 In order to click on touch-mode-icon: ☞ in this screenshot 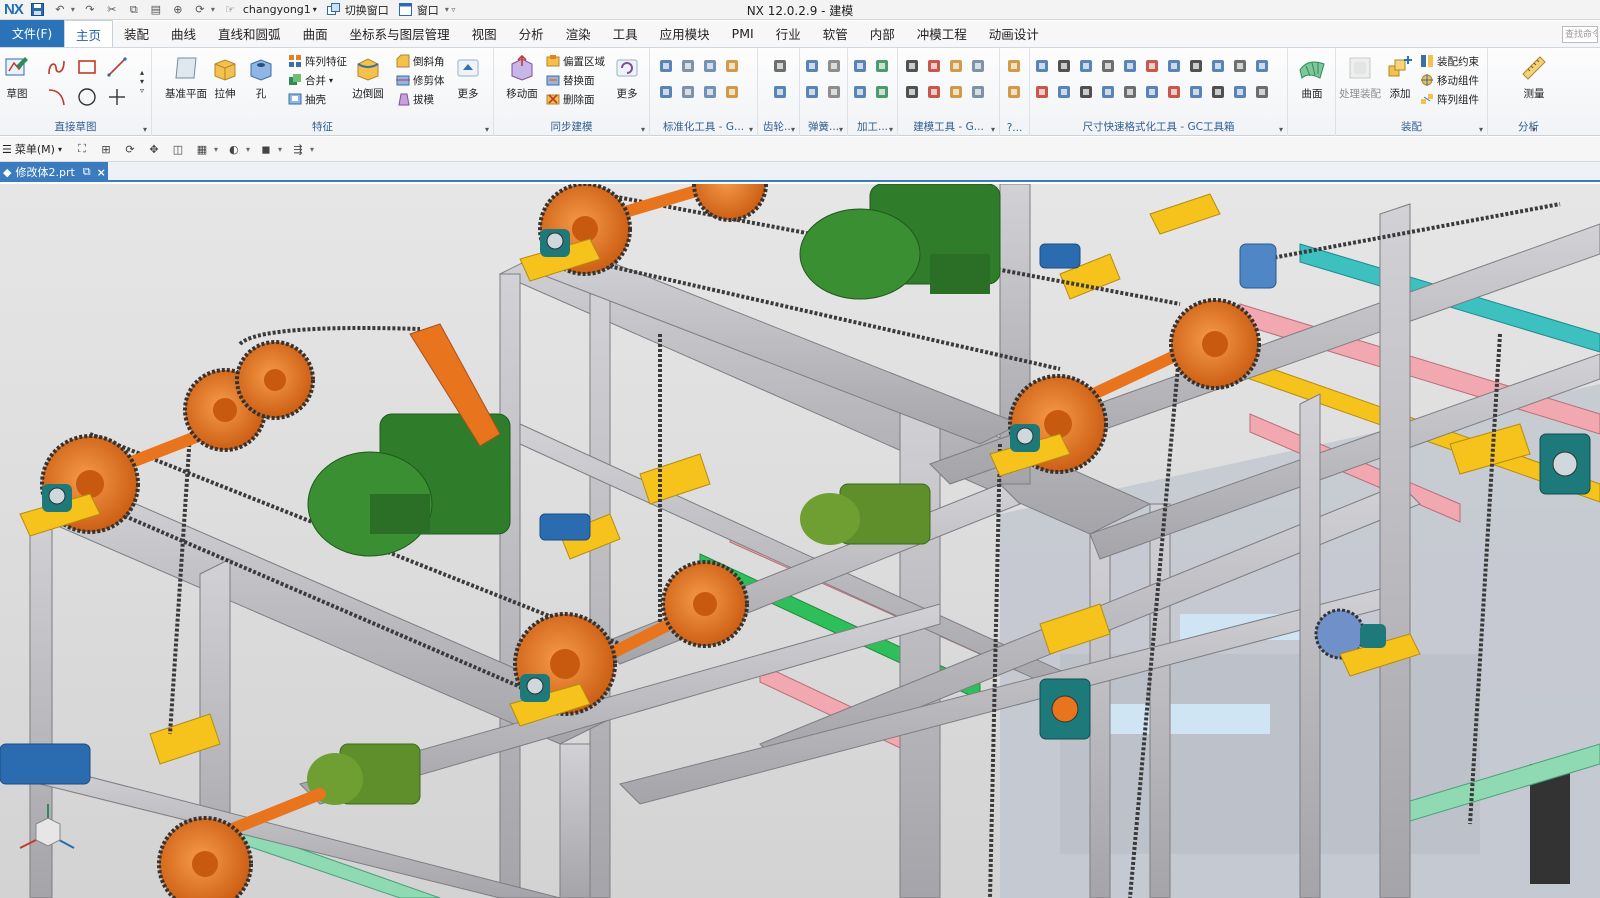, I will do `click(230, 10)`.